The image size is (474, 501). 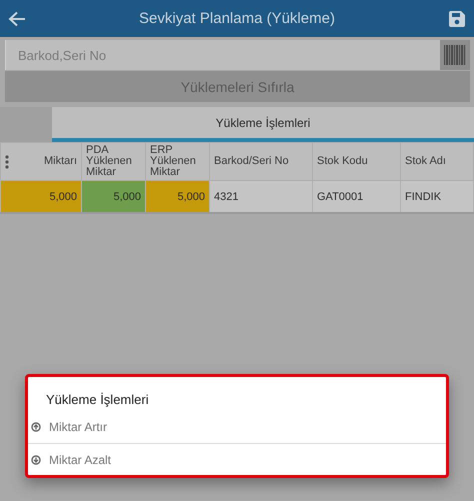 I want to click on column-header: Miktarı, so click(x=60, y=161).